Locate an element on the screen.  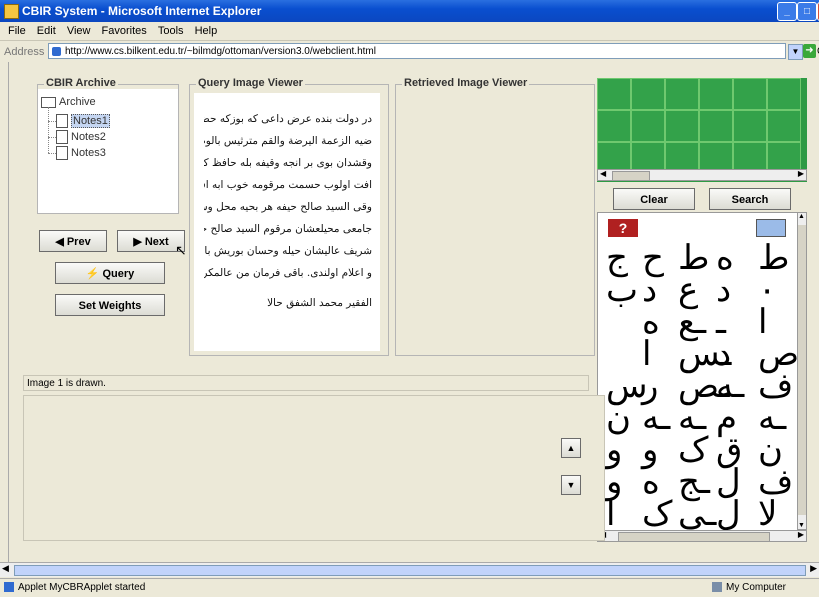
folder-icon is located at coordinates (48, 102).